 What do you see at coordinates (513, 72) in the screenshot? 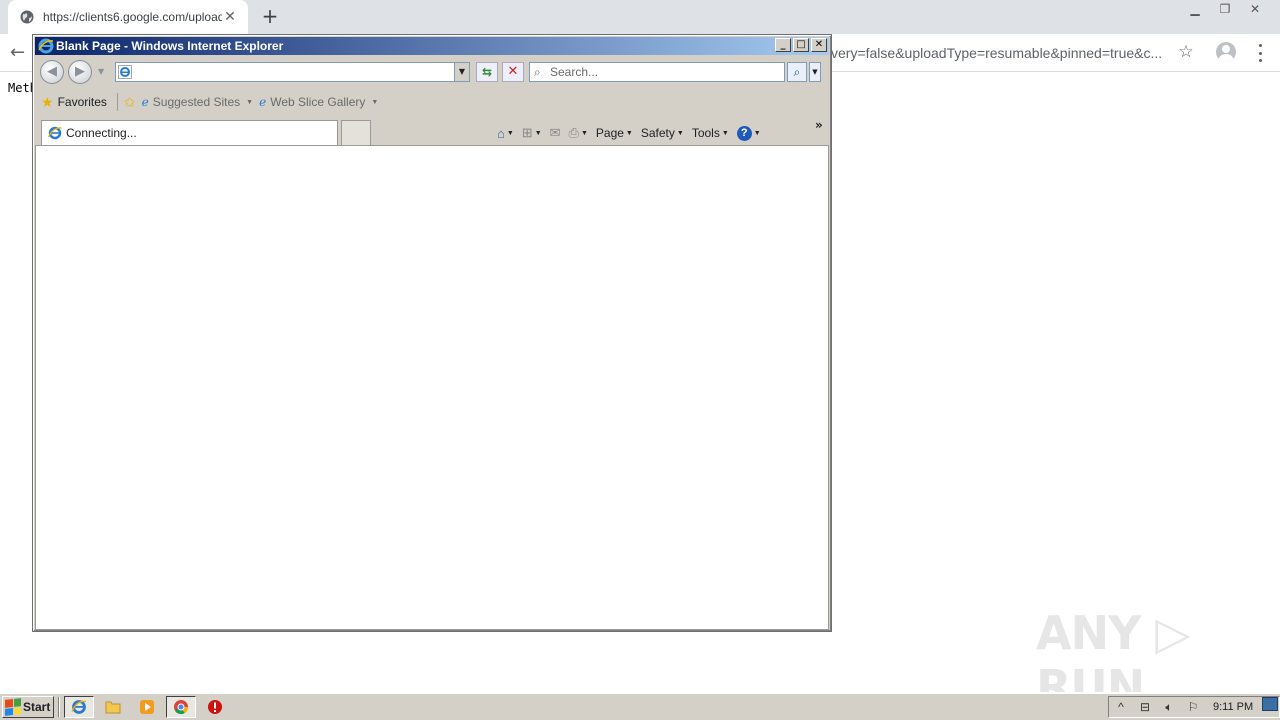
I see `stop-icon: ✕` at bounding box center [513, 72].